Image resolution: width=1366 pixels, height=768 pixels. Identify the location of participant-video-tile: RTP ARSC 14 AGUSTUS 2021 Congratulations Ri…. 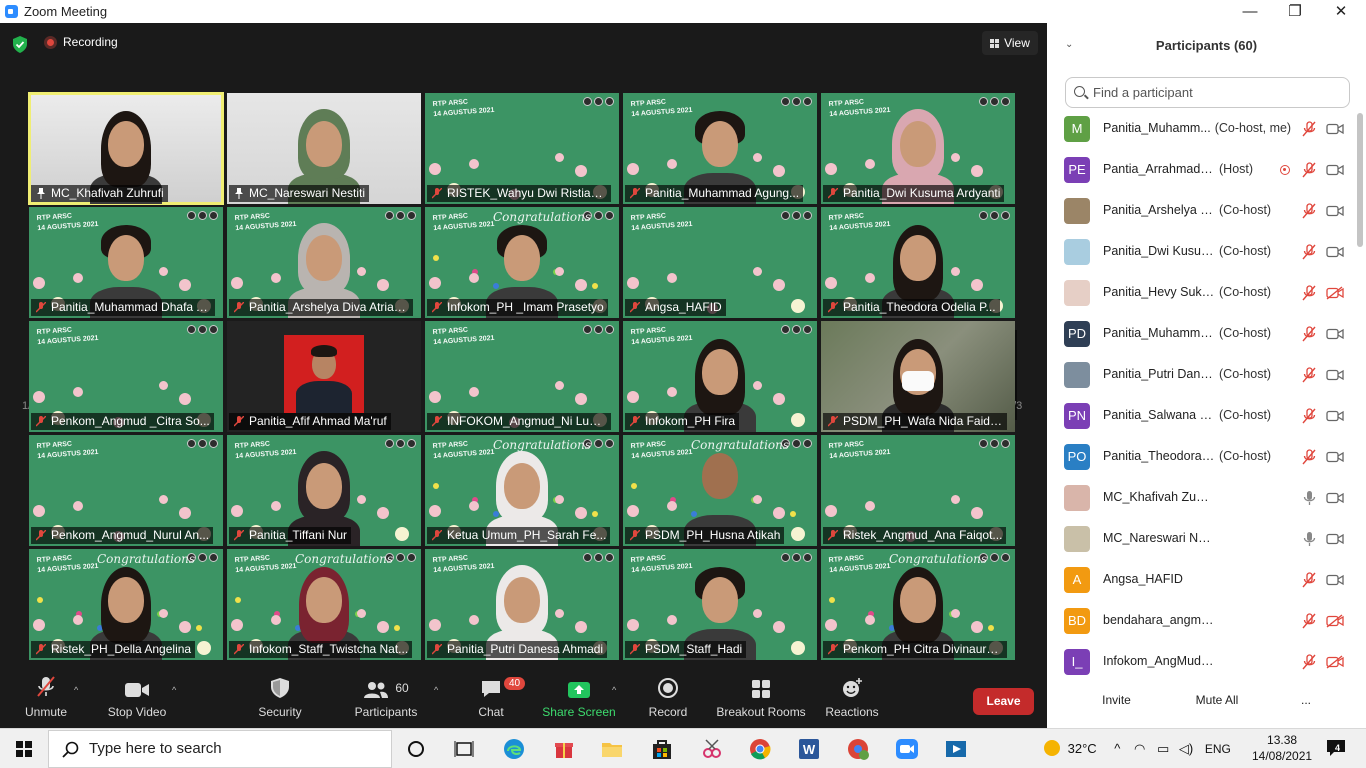
(126, 604).